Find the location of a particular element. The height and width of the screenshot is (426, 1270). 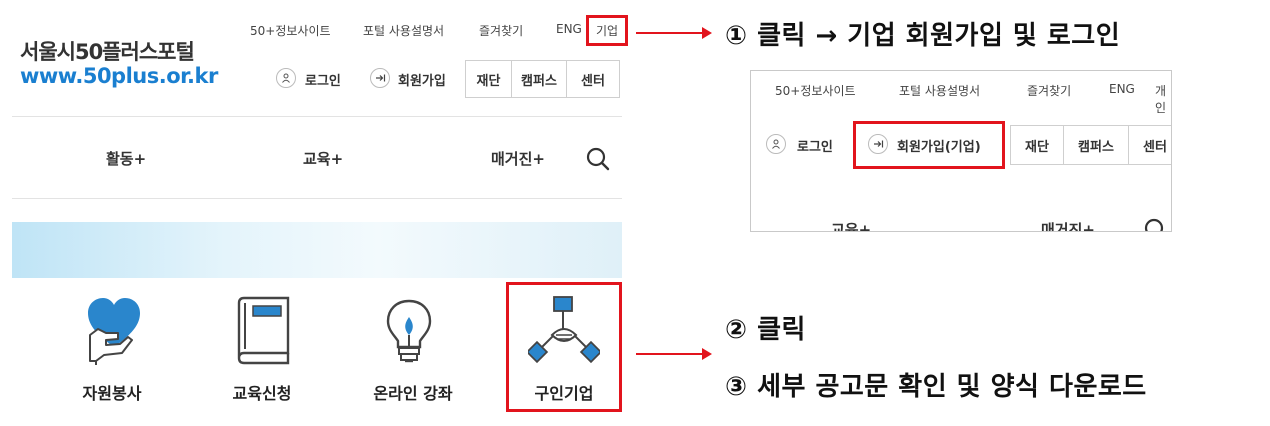

top-link-company: 기업 is located at coordinates (607, 30).